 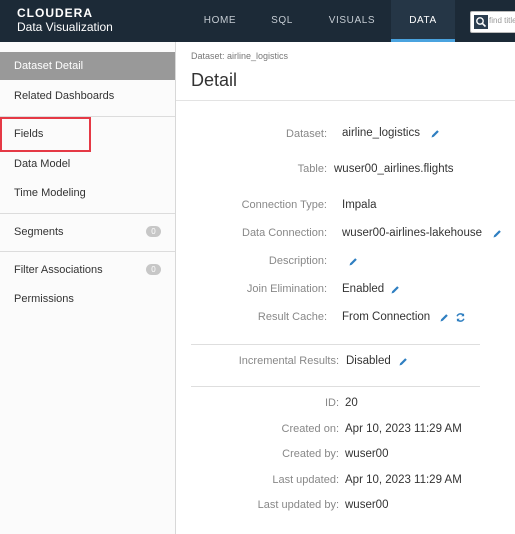 I want to click on edit-incremental-results-pencil-icon, so click(x=403, y=362).